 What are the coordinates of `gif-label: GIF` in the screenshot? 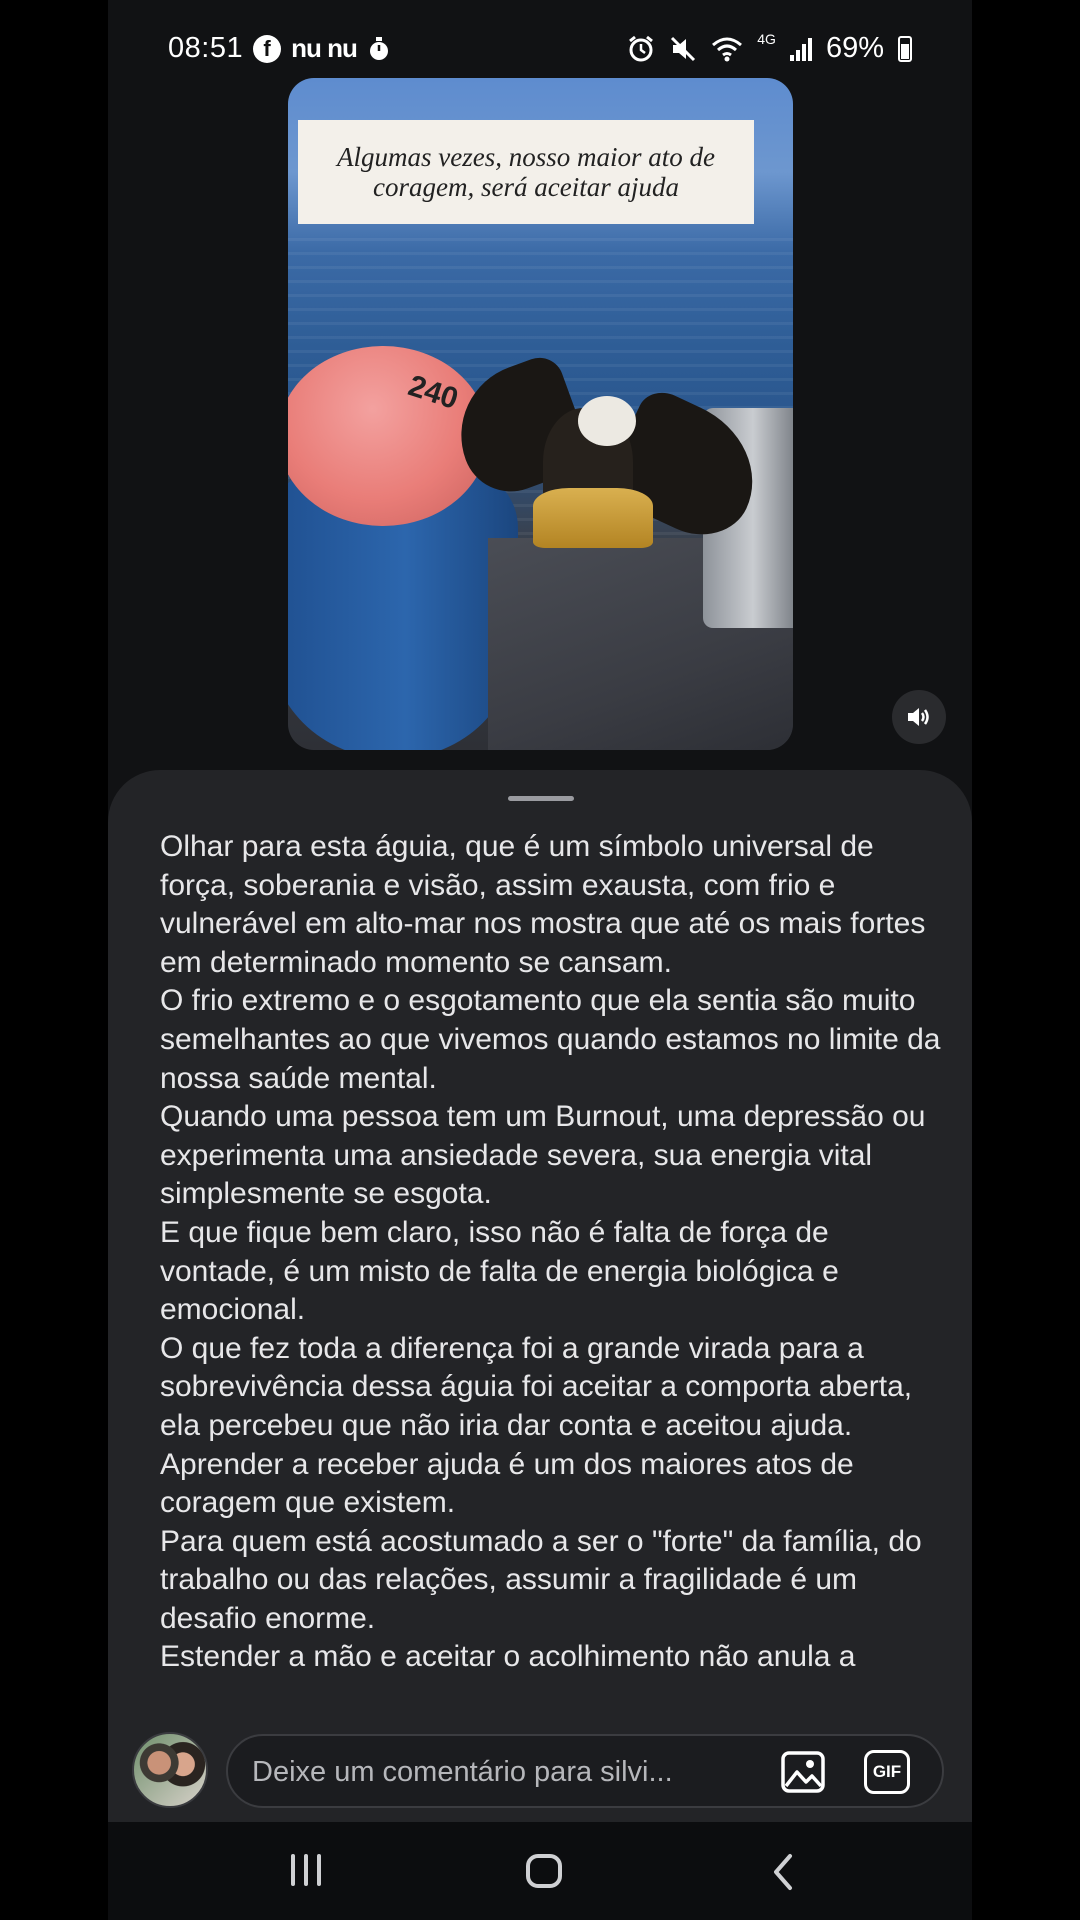 It's located at (887, 1771).